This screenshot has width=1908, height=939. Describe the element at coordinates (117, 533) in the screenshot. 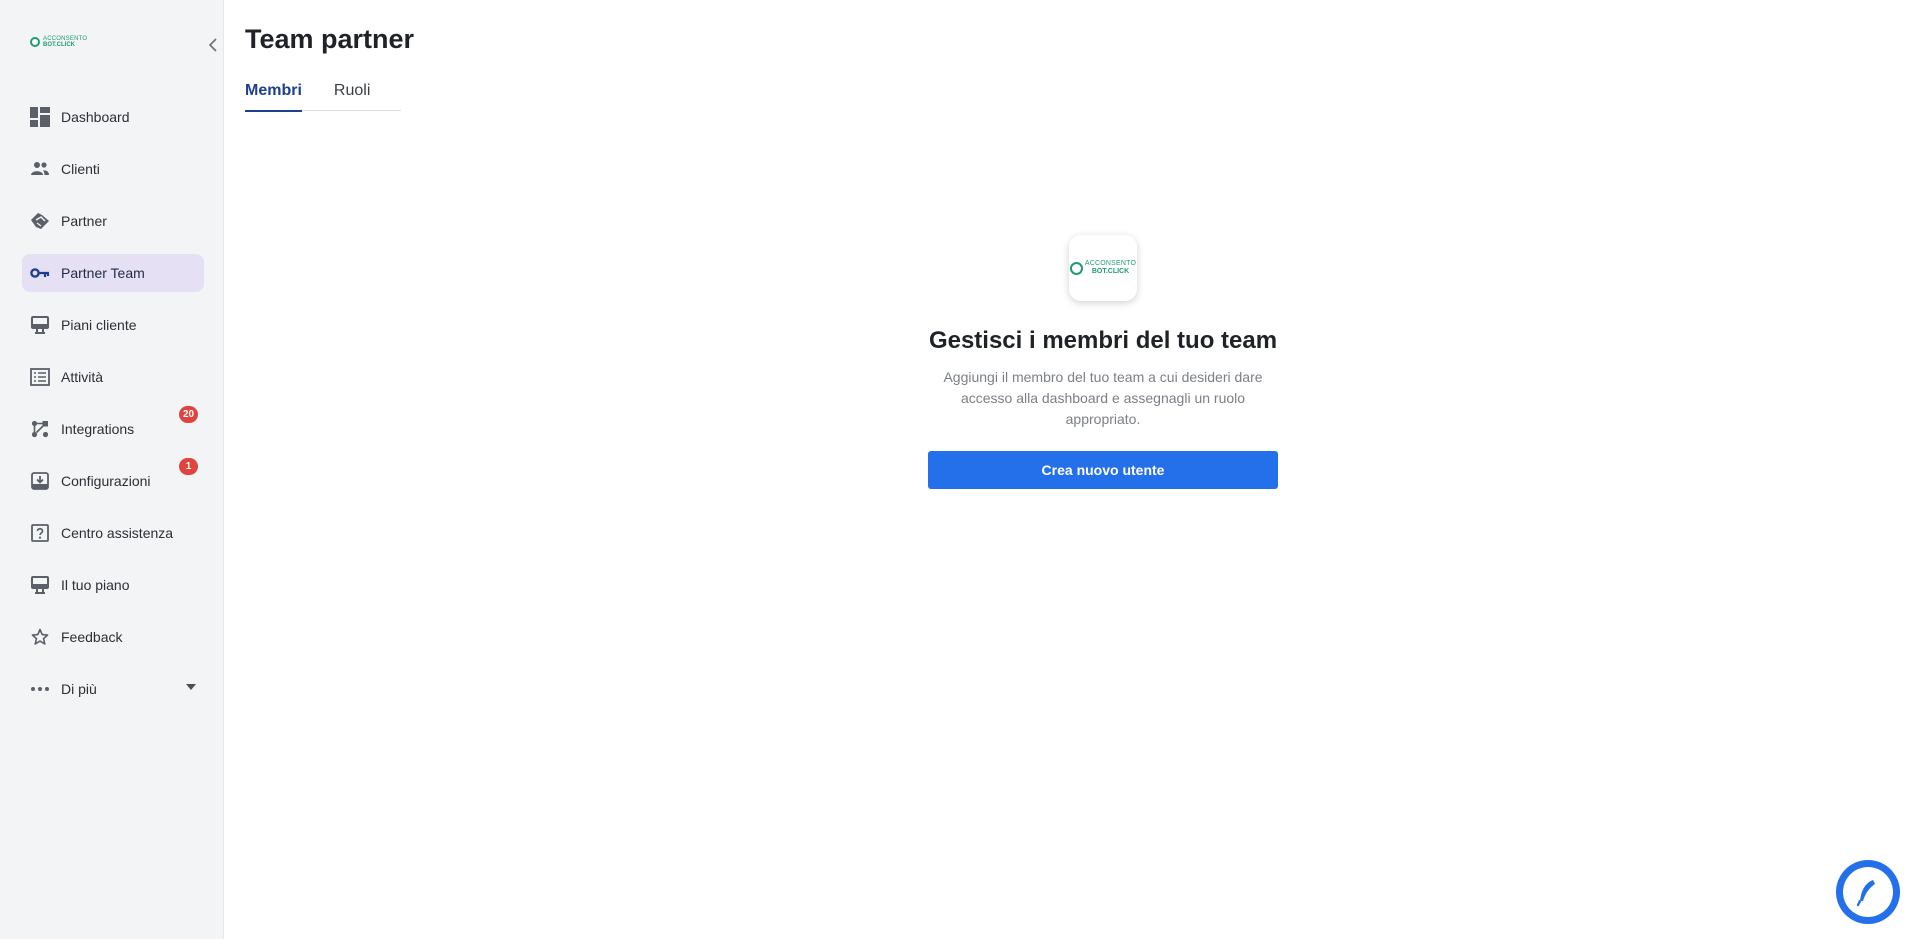

I see `sidebar-item-label: Centro assistenza` at that location.